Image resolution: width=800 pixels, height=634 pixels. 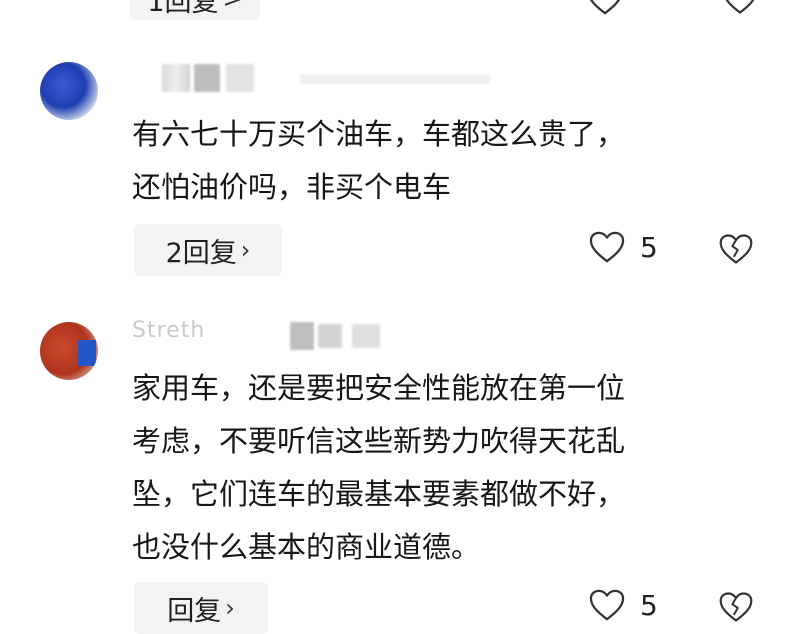 What do you see at coordinates (379, 441) in the screenshot?
I see `comment-line: 考虑，不要听信这些新势力吹得天花乱` at bounding box center [379, 441].